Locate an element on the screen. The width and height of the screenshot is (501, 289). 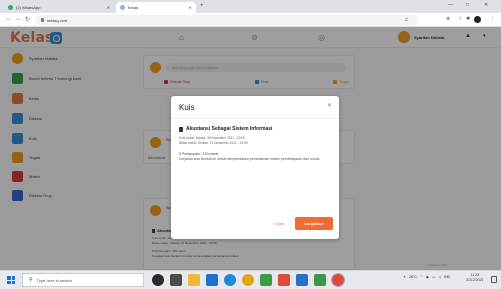
key-icon: ⚿ is located at coordinates (406, 19).